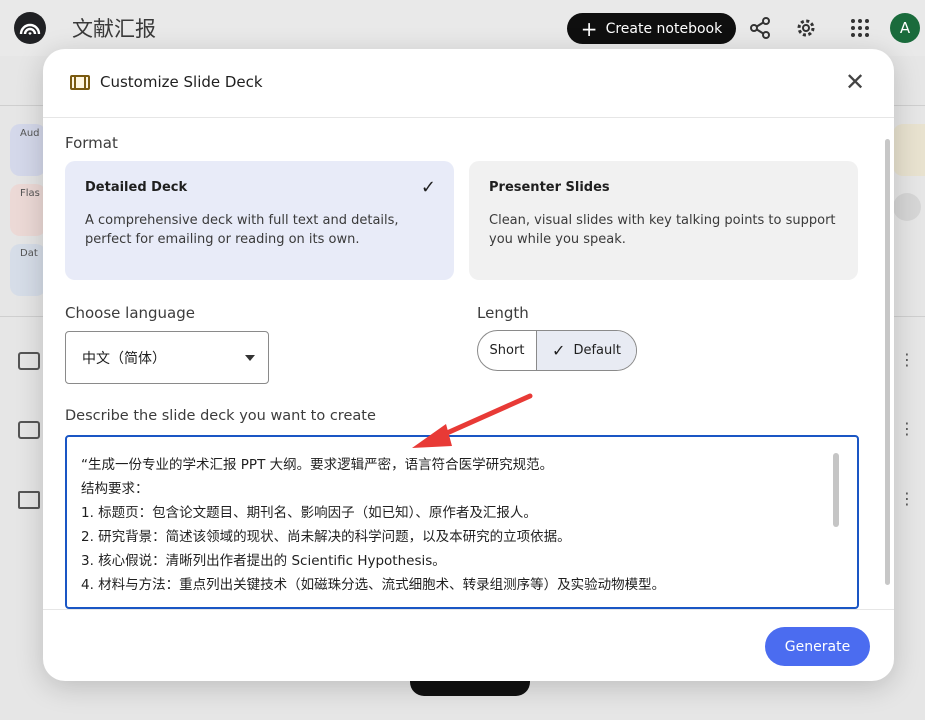  What do you see at coordinates (589, 28) in the screenshot?
I see `plus-icon: +` at bounding box center [589, 28].